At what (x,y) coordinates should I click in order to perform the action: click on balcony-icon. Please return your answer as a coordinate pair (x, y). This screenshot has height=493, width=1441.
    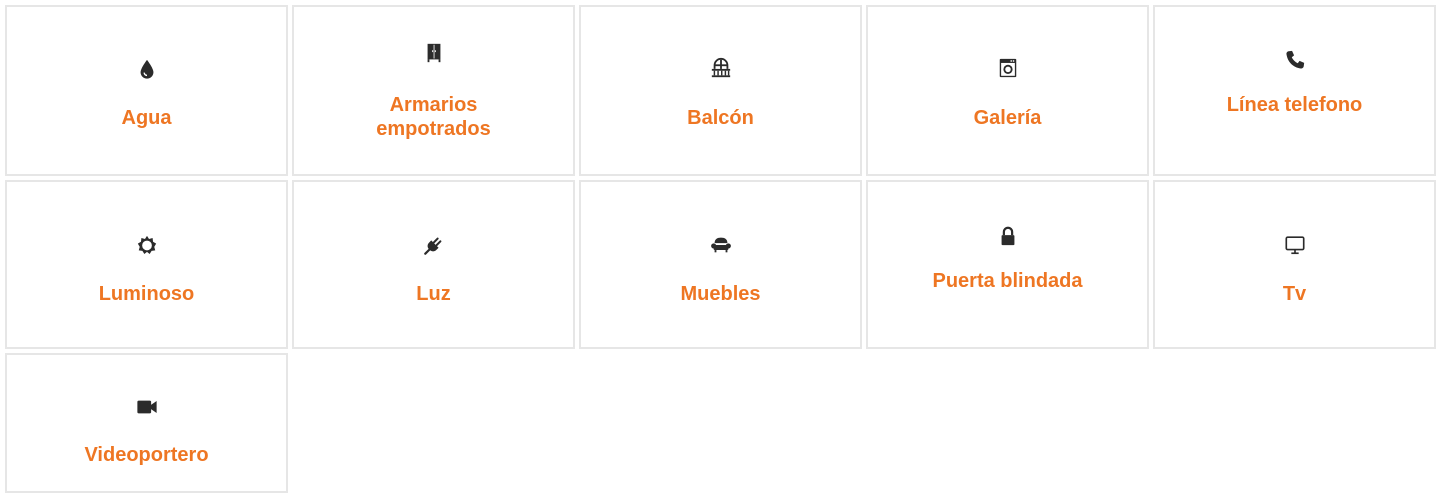
    Looking at the image, I should click on (721, 68).